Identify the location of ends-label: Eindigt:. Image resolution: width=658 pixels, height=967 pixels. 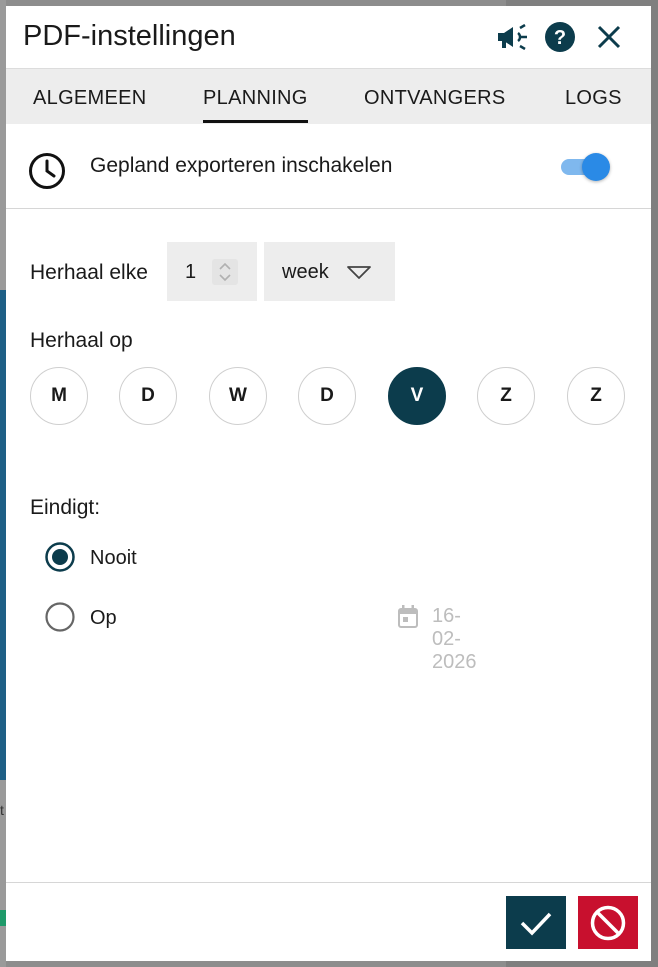
(65, 507).